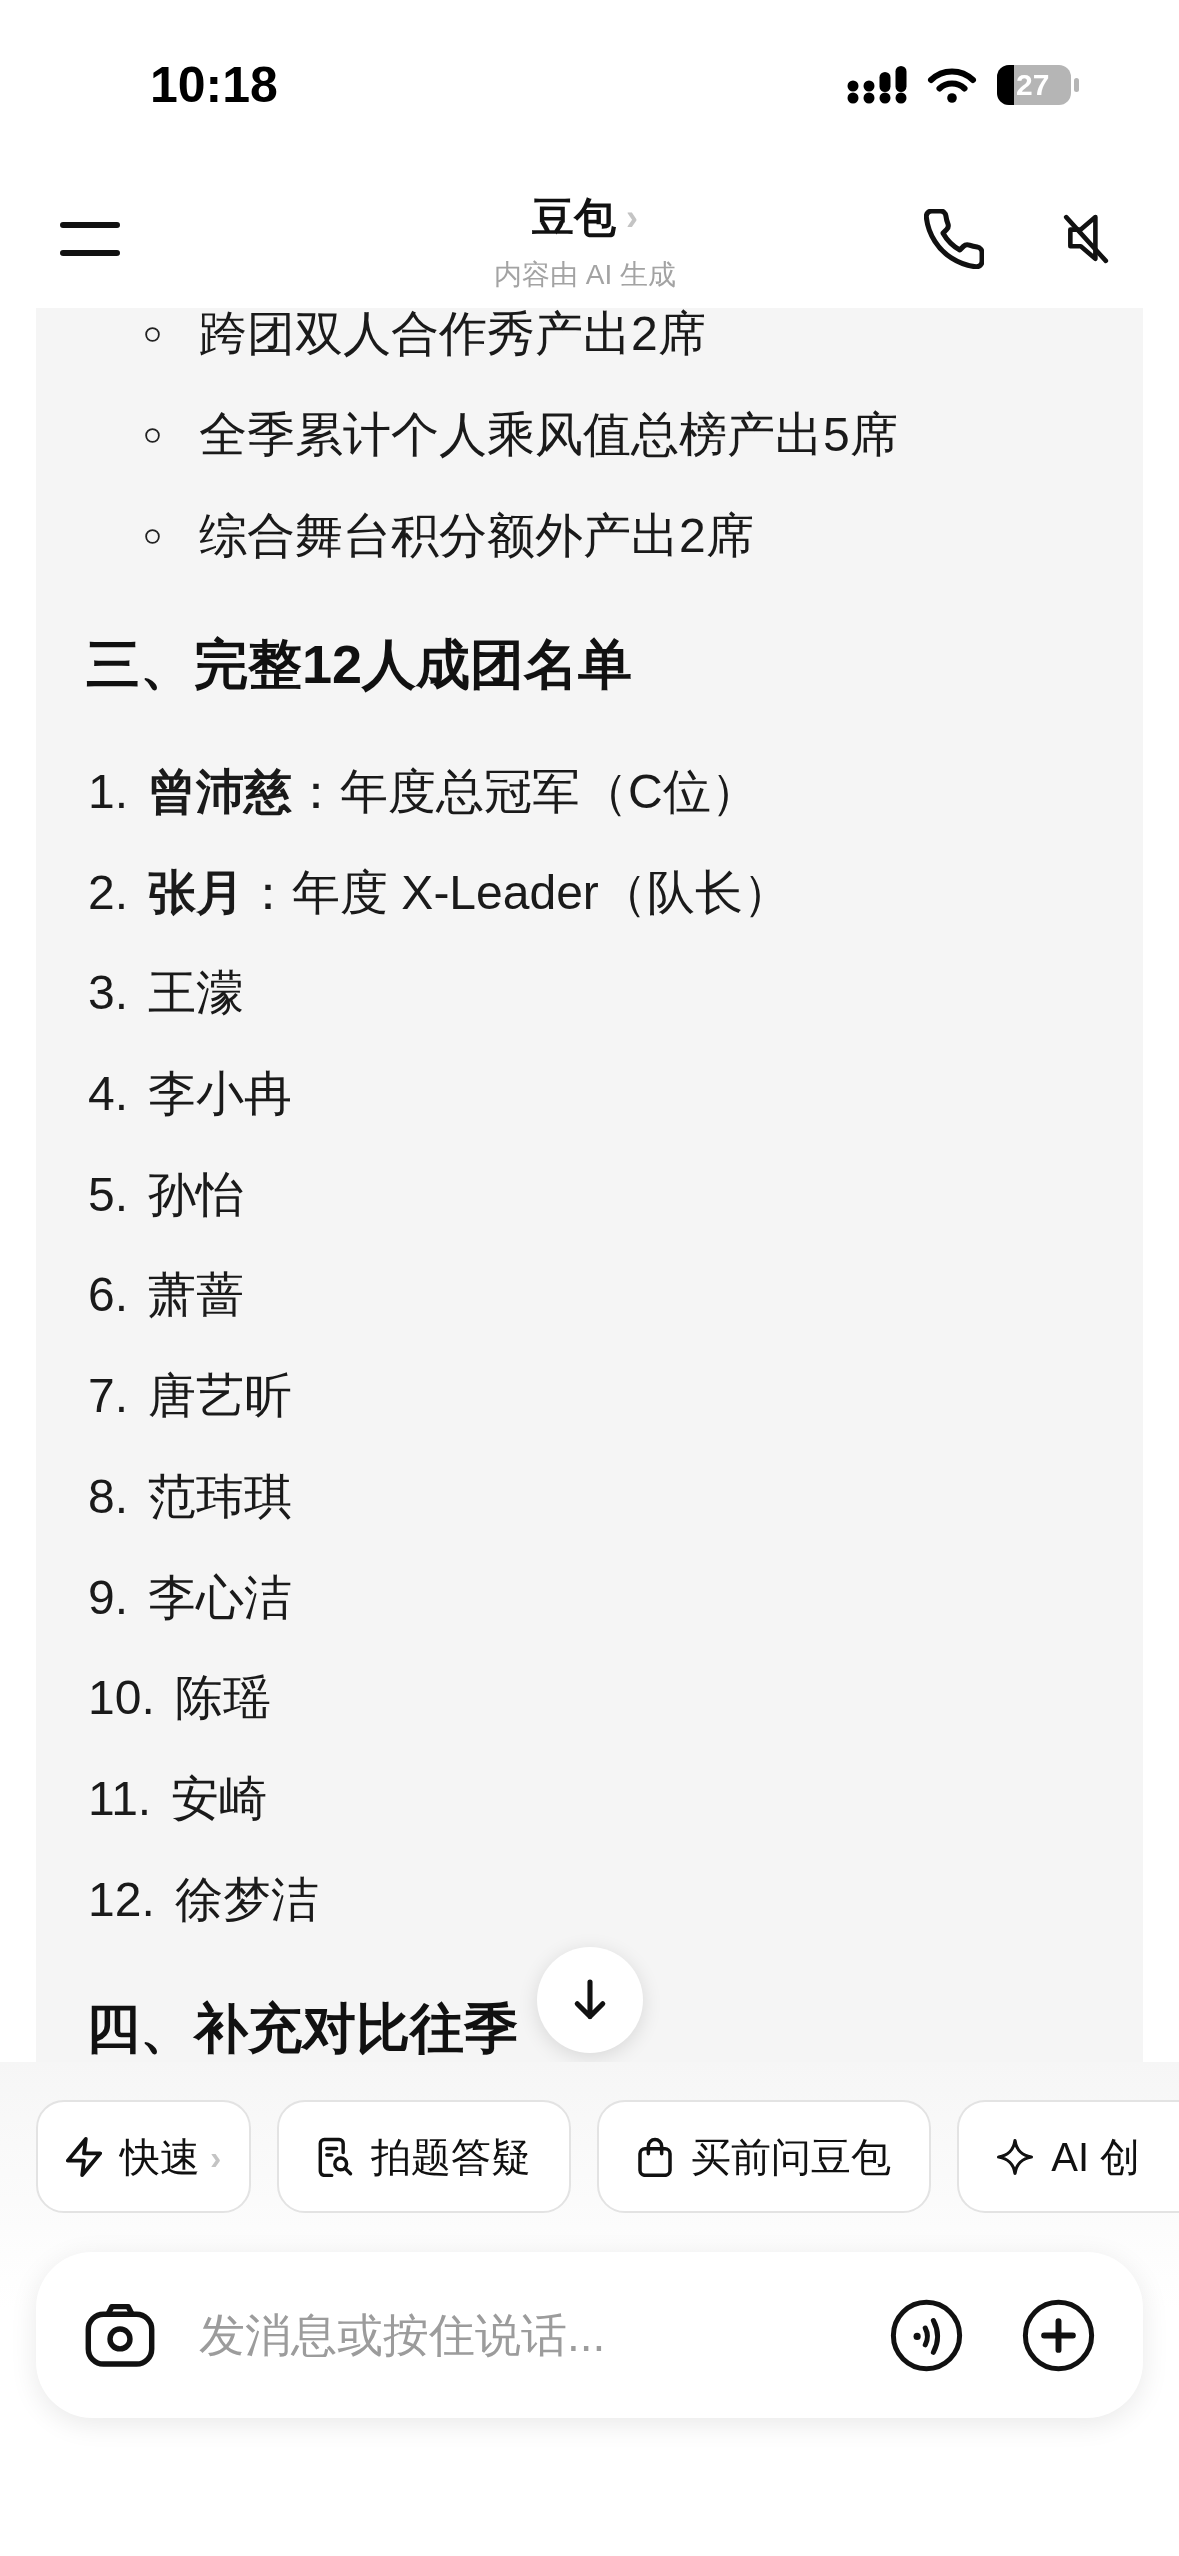  Describe the element at coordinates (1033, 85) in the screenshot. I see `battery-percentage-text: 27` at that location.